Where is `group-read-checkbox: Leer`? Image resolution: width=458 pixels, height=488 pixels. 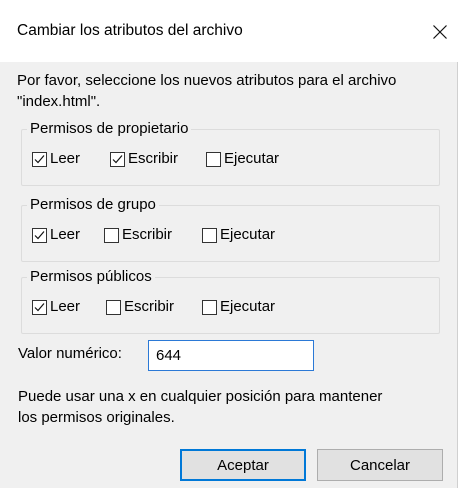
group-read-checkbox: Leer is located at coordinates (56, 235).